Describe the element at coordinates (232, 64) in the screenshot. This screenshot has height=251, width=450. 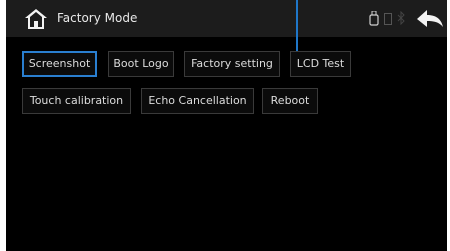
I see `factory-setting-button: Factory setting` at that location.